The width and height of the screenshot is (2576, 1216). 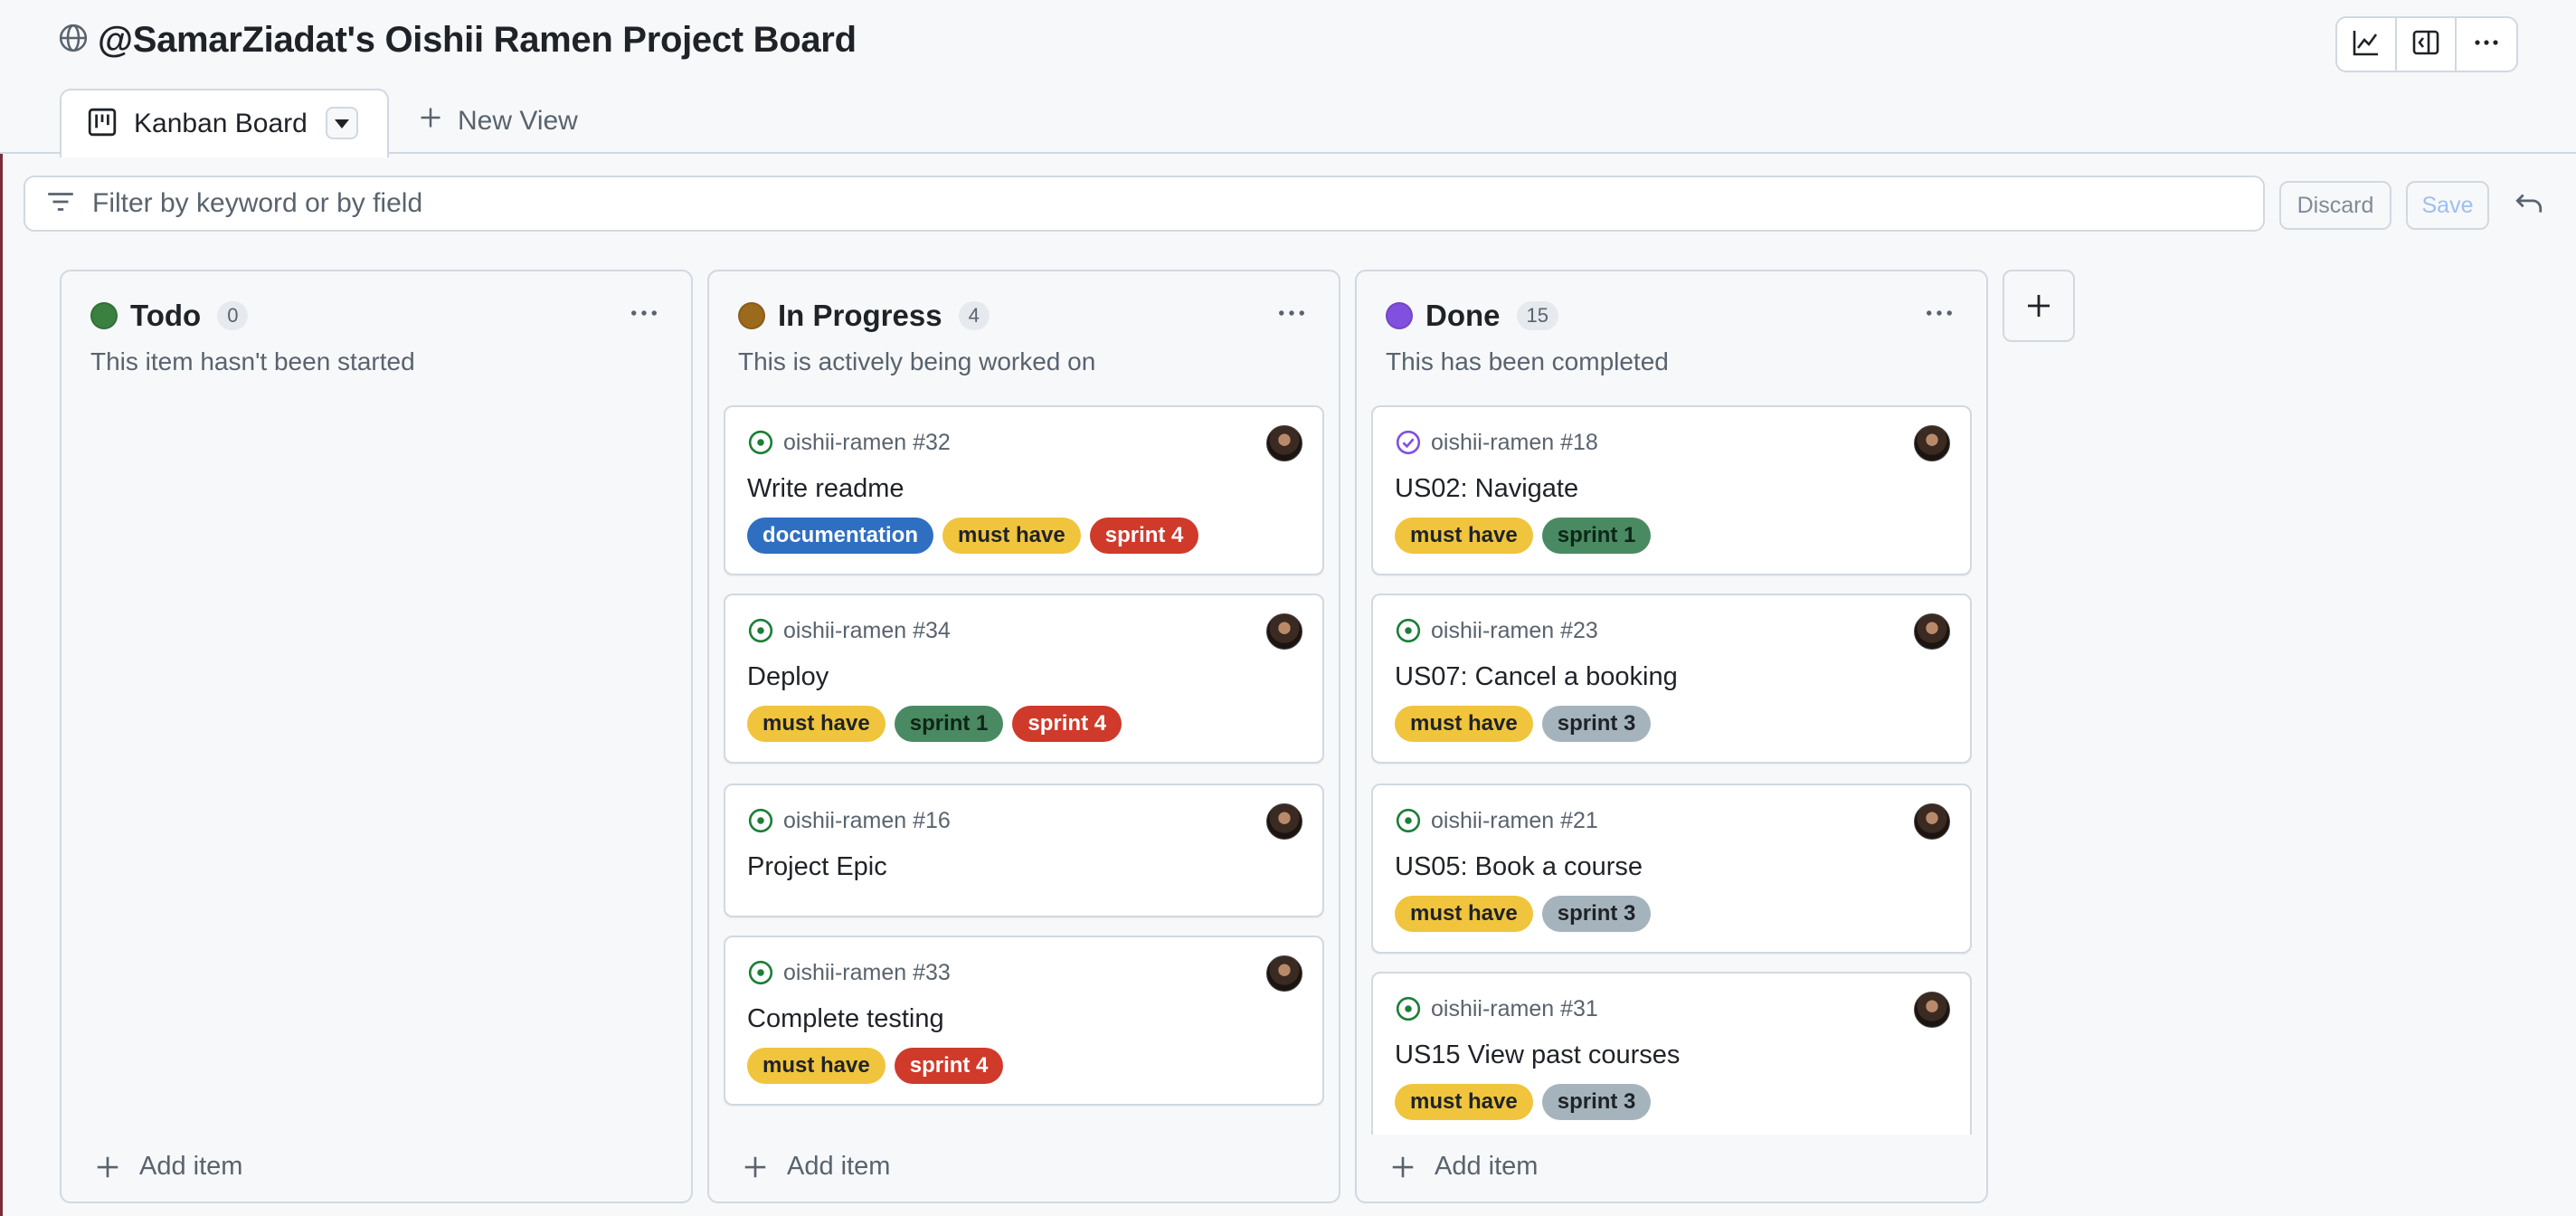 I want to click on filter-icon, so click(x=60, y=204).